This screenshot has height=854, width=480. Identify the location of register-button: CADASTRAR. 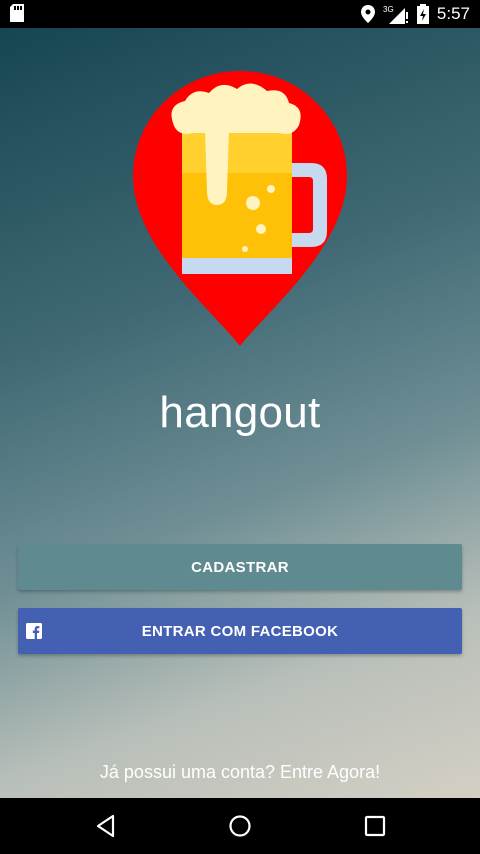
(240, 567).